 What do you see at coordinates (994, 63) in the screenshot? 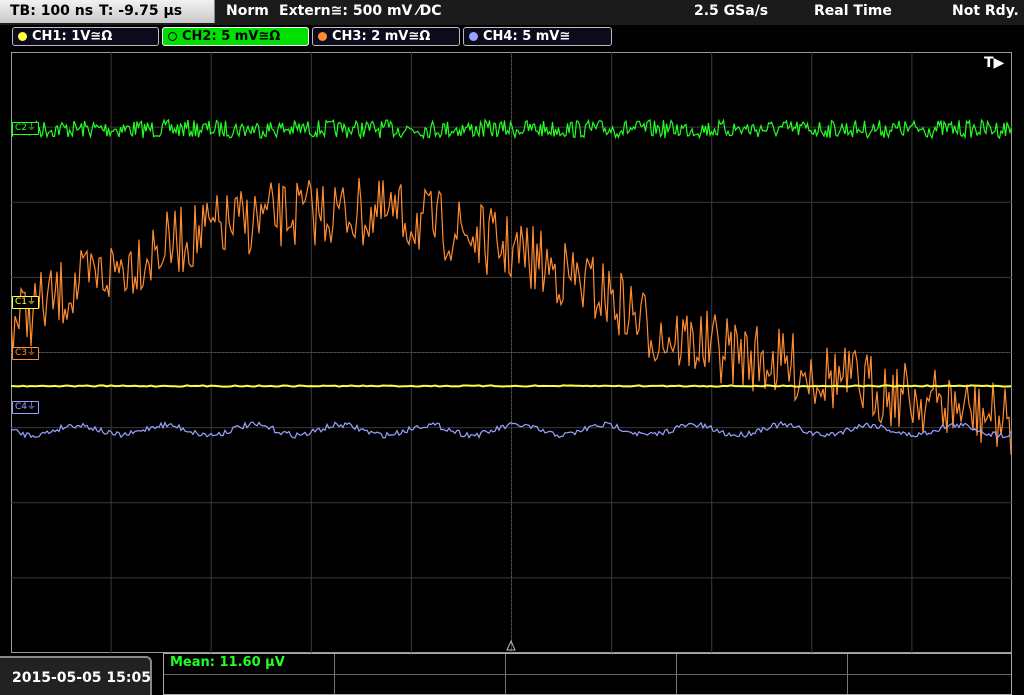
I see `trigger-position-marker: T▶` at bounding box center [994, 63].